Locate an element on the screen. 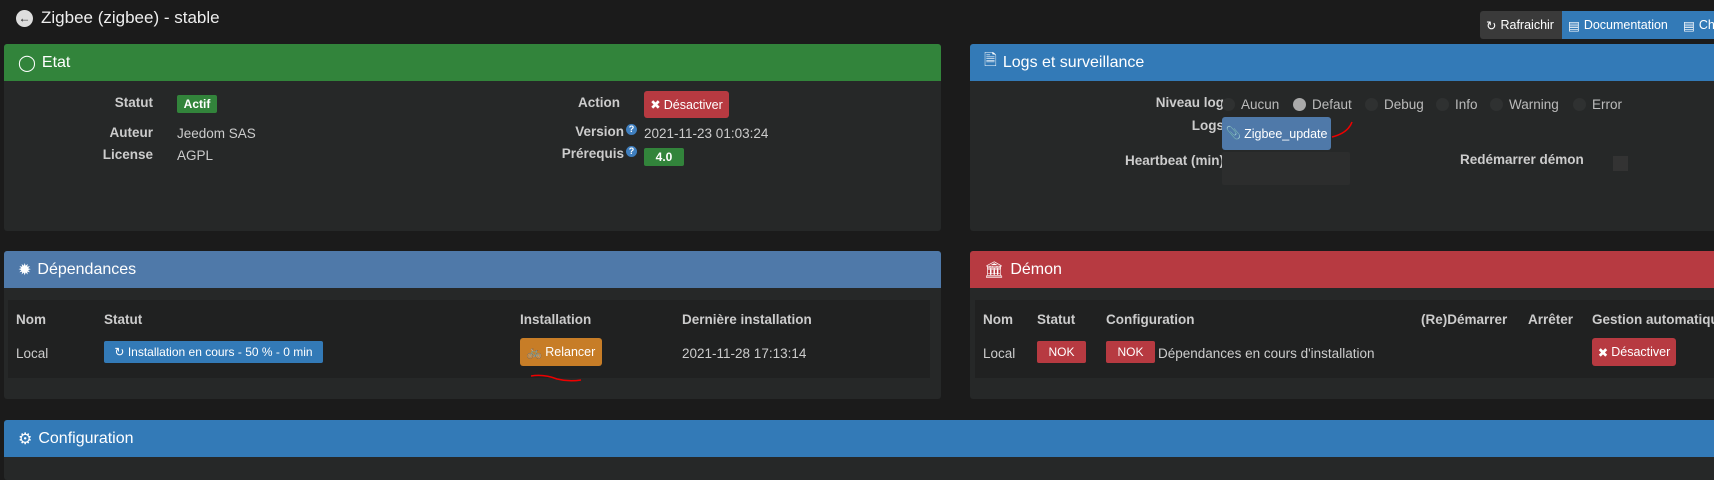 This screenshot has height=480, width=1714. radio-defaut: Defaut is located at coordinates (1322, 104).